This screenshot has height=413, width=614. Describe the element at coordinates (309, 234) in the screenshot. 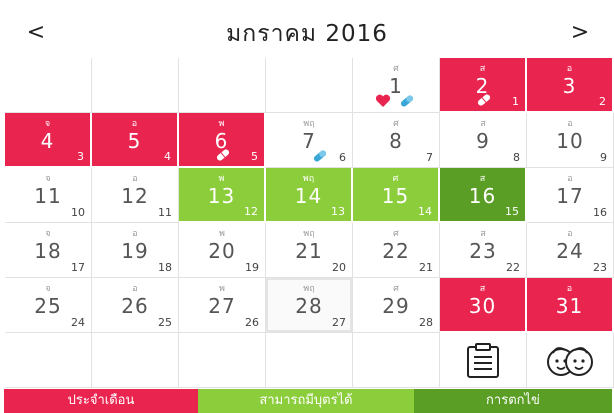

I see `weekday-label: พฤ` at that location.